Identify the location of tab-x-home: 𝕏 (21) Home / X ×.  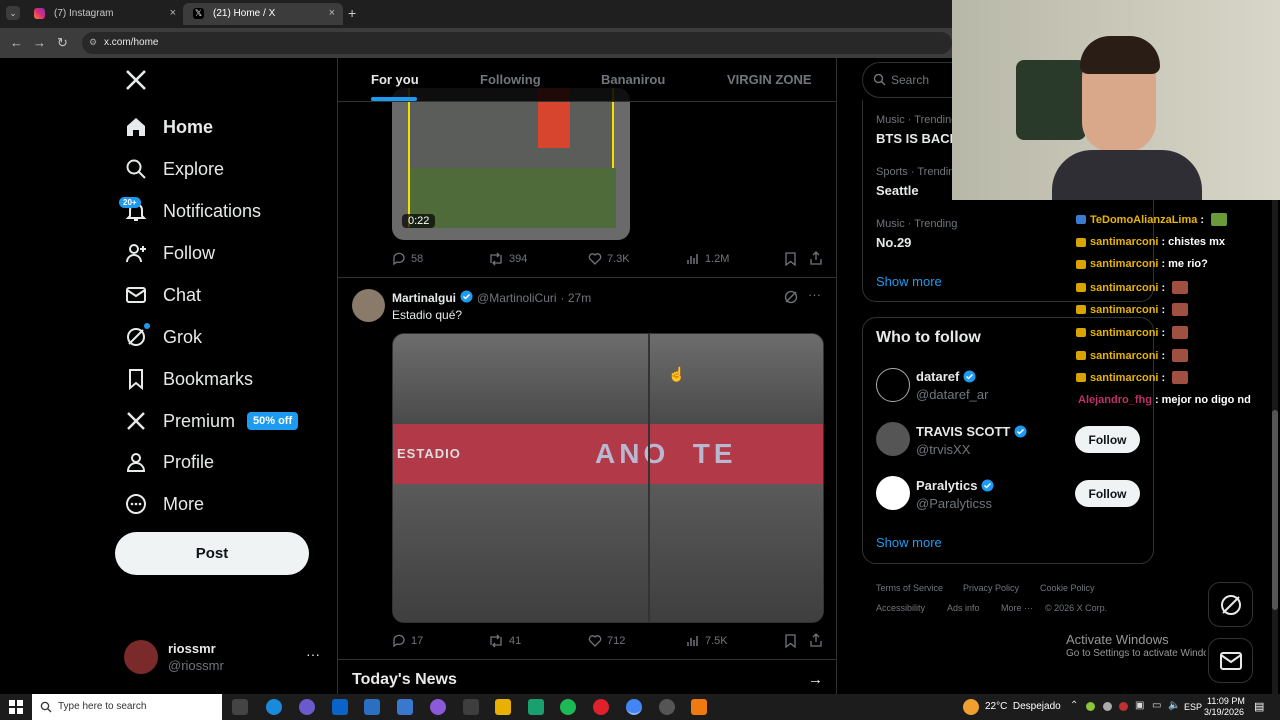
(263, 14).